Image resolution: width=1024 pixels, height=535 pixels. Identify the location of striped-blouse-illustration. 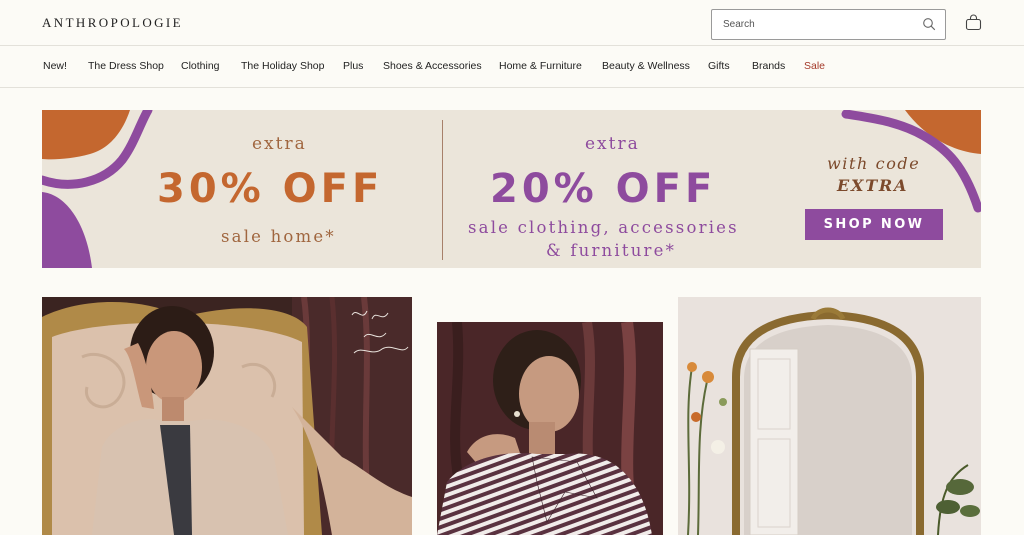
(550, 428).